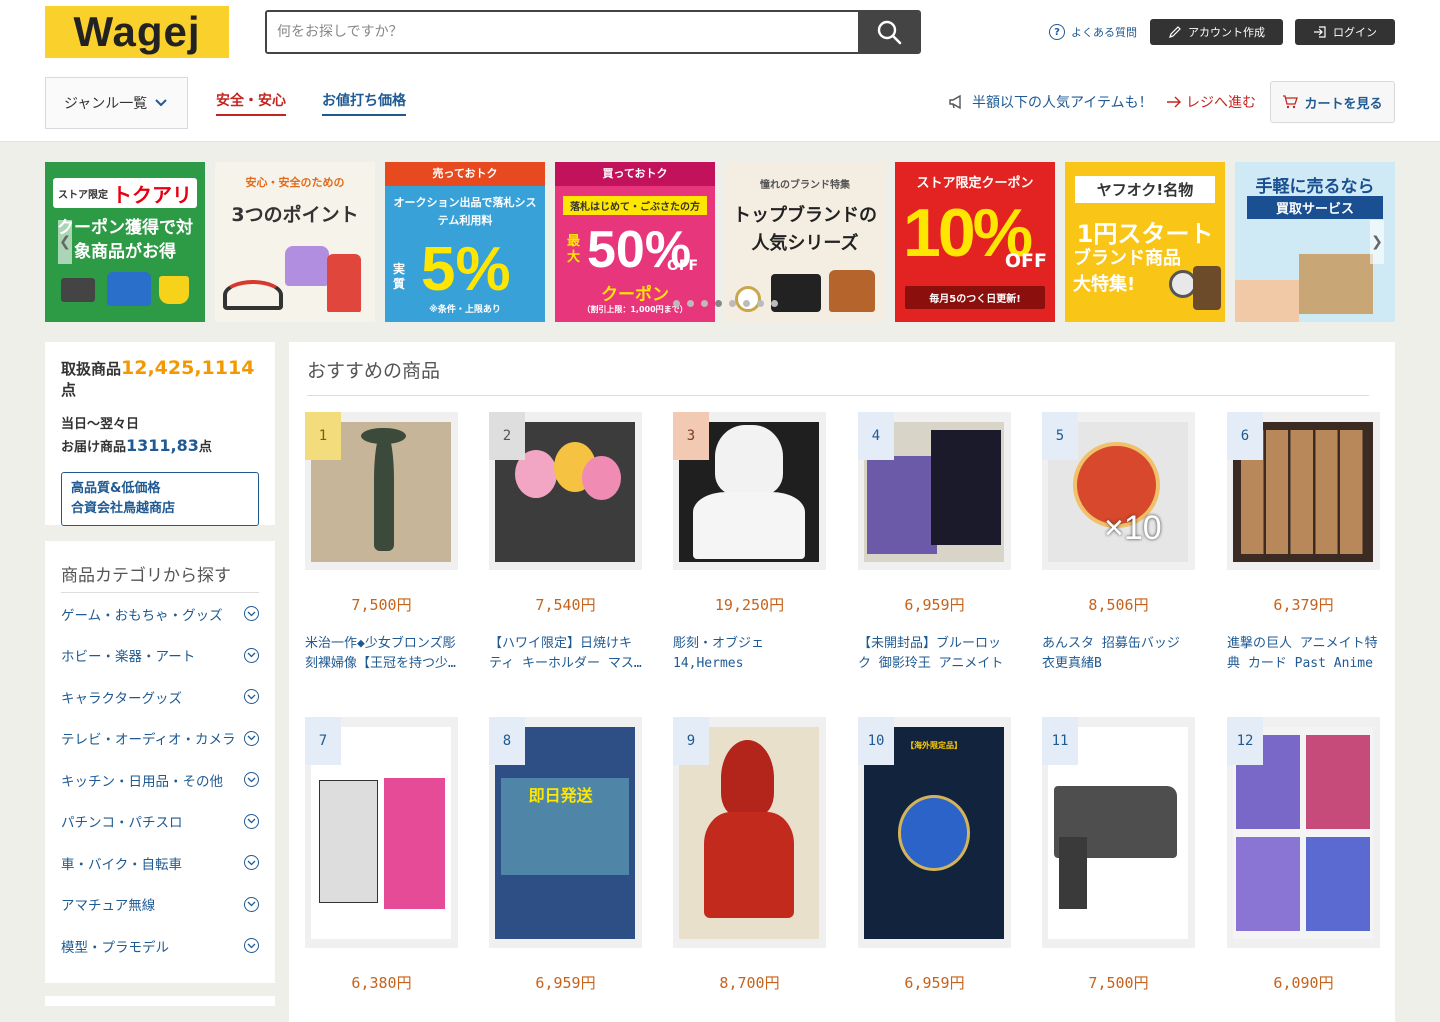  I want to click on product-image-frame: 9, so click(749, 832).